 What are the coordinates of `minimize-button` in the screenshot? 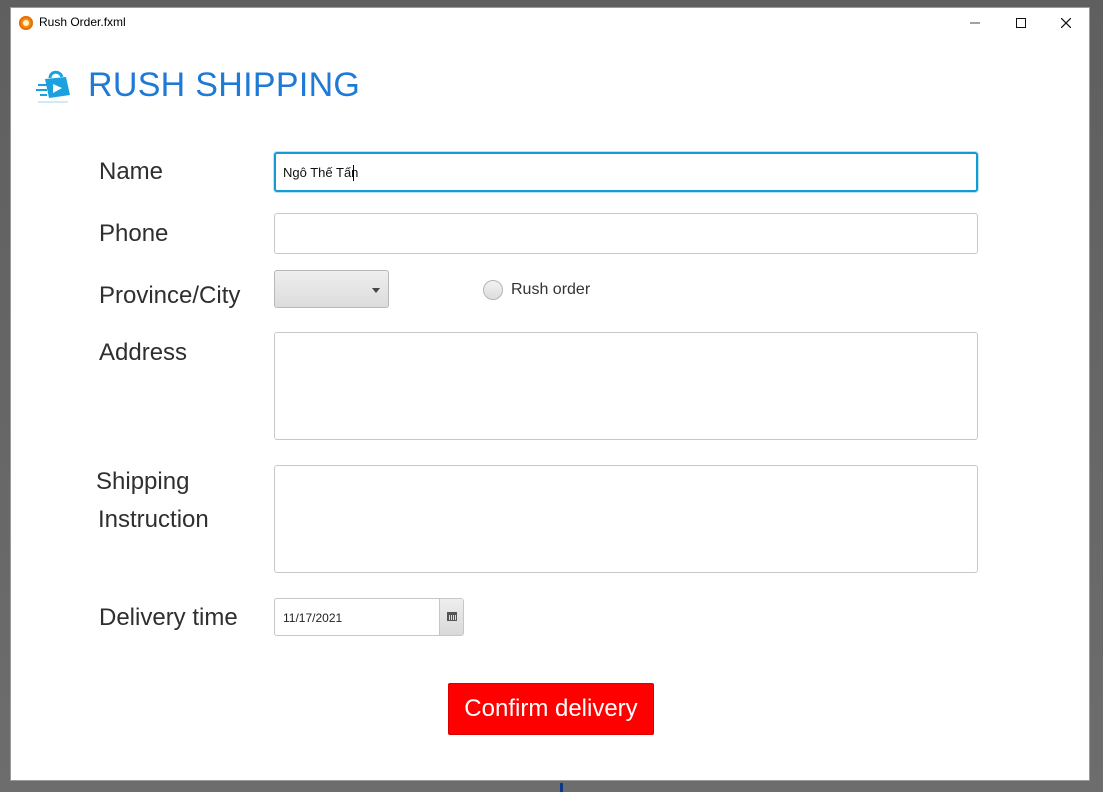 It's located at (975, 23).